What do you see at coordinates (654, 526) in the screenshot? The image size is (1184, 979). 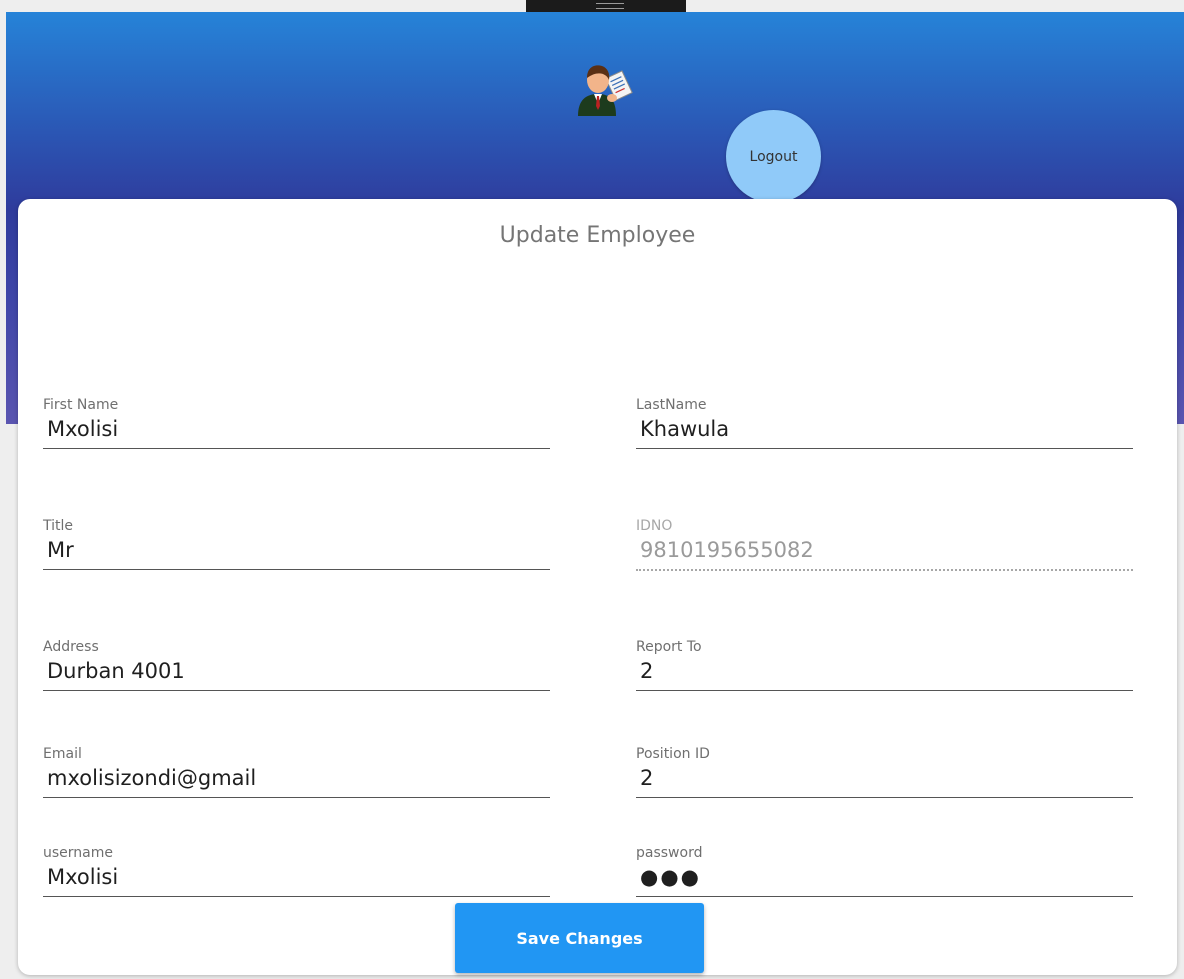 I see `idno-label: IDNO` at bounding box center [654, 526].